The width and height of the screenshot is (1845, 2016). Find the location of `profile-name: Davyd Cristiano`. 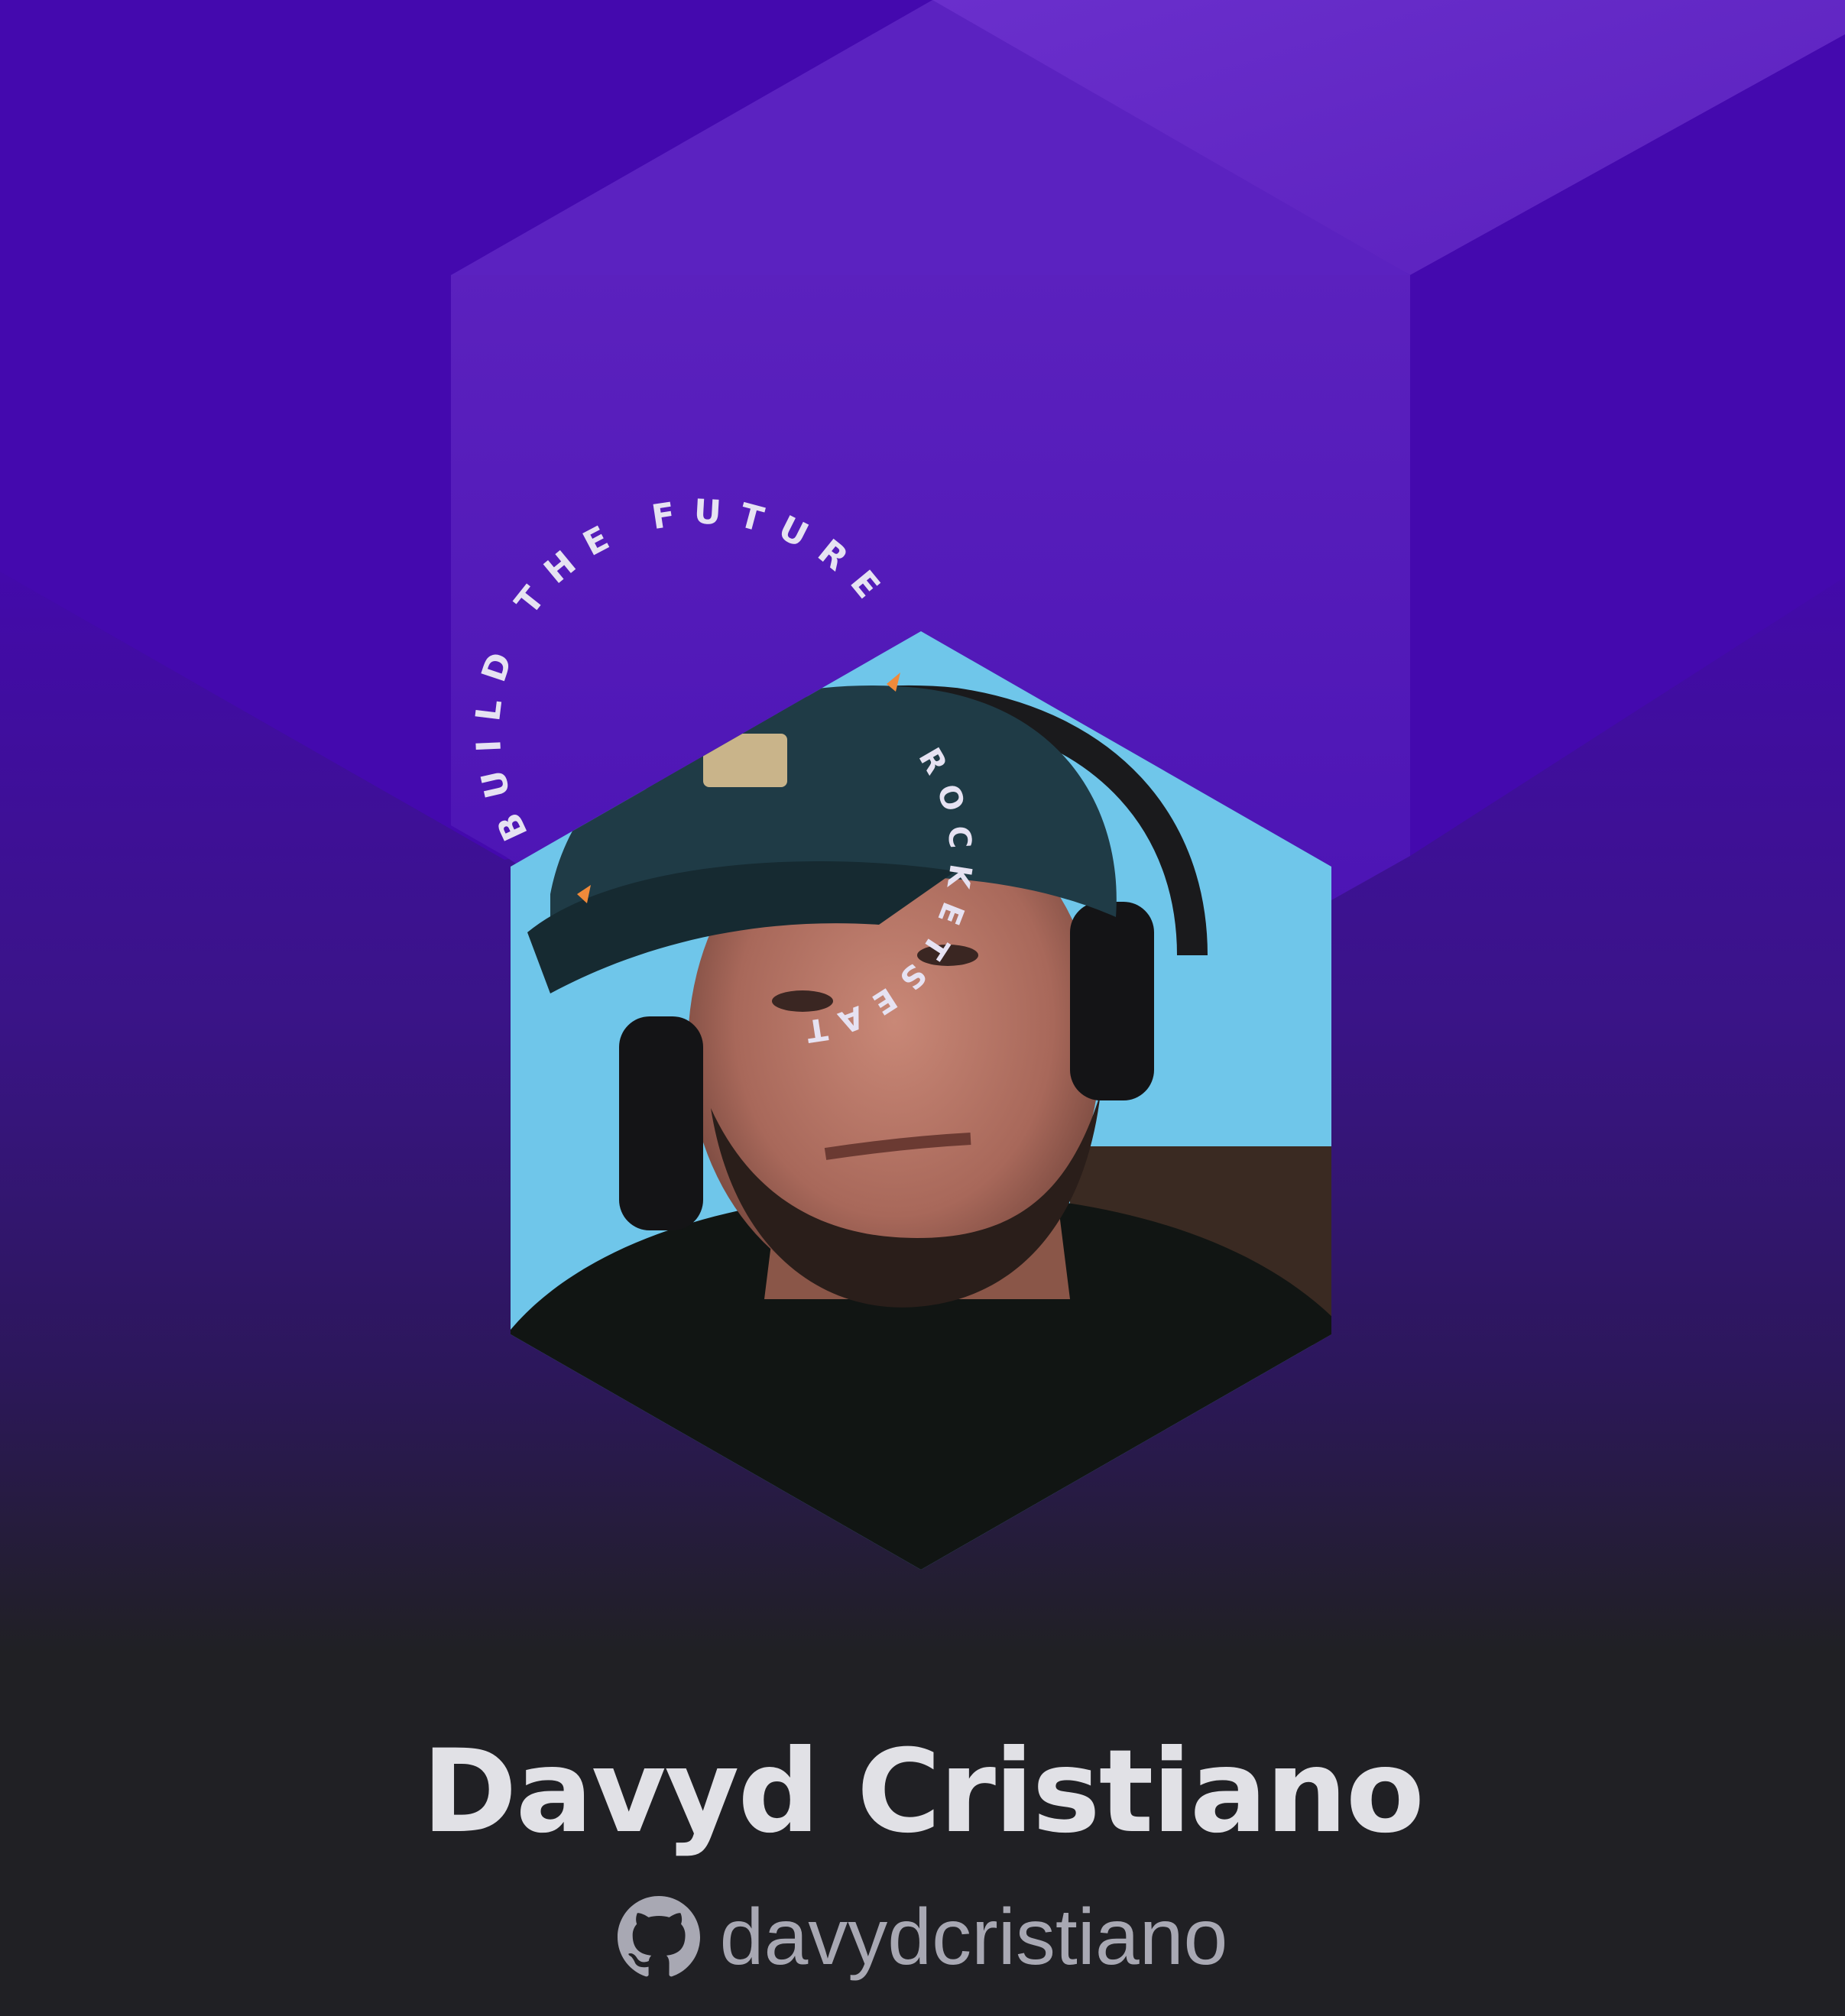

profile-name: Davyd Cristiano is located at coordinates (924, 1792).